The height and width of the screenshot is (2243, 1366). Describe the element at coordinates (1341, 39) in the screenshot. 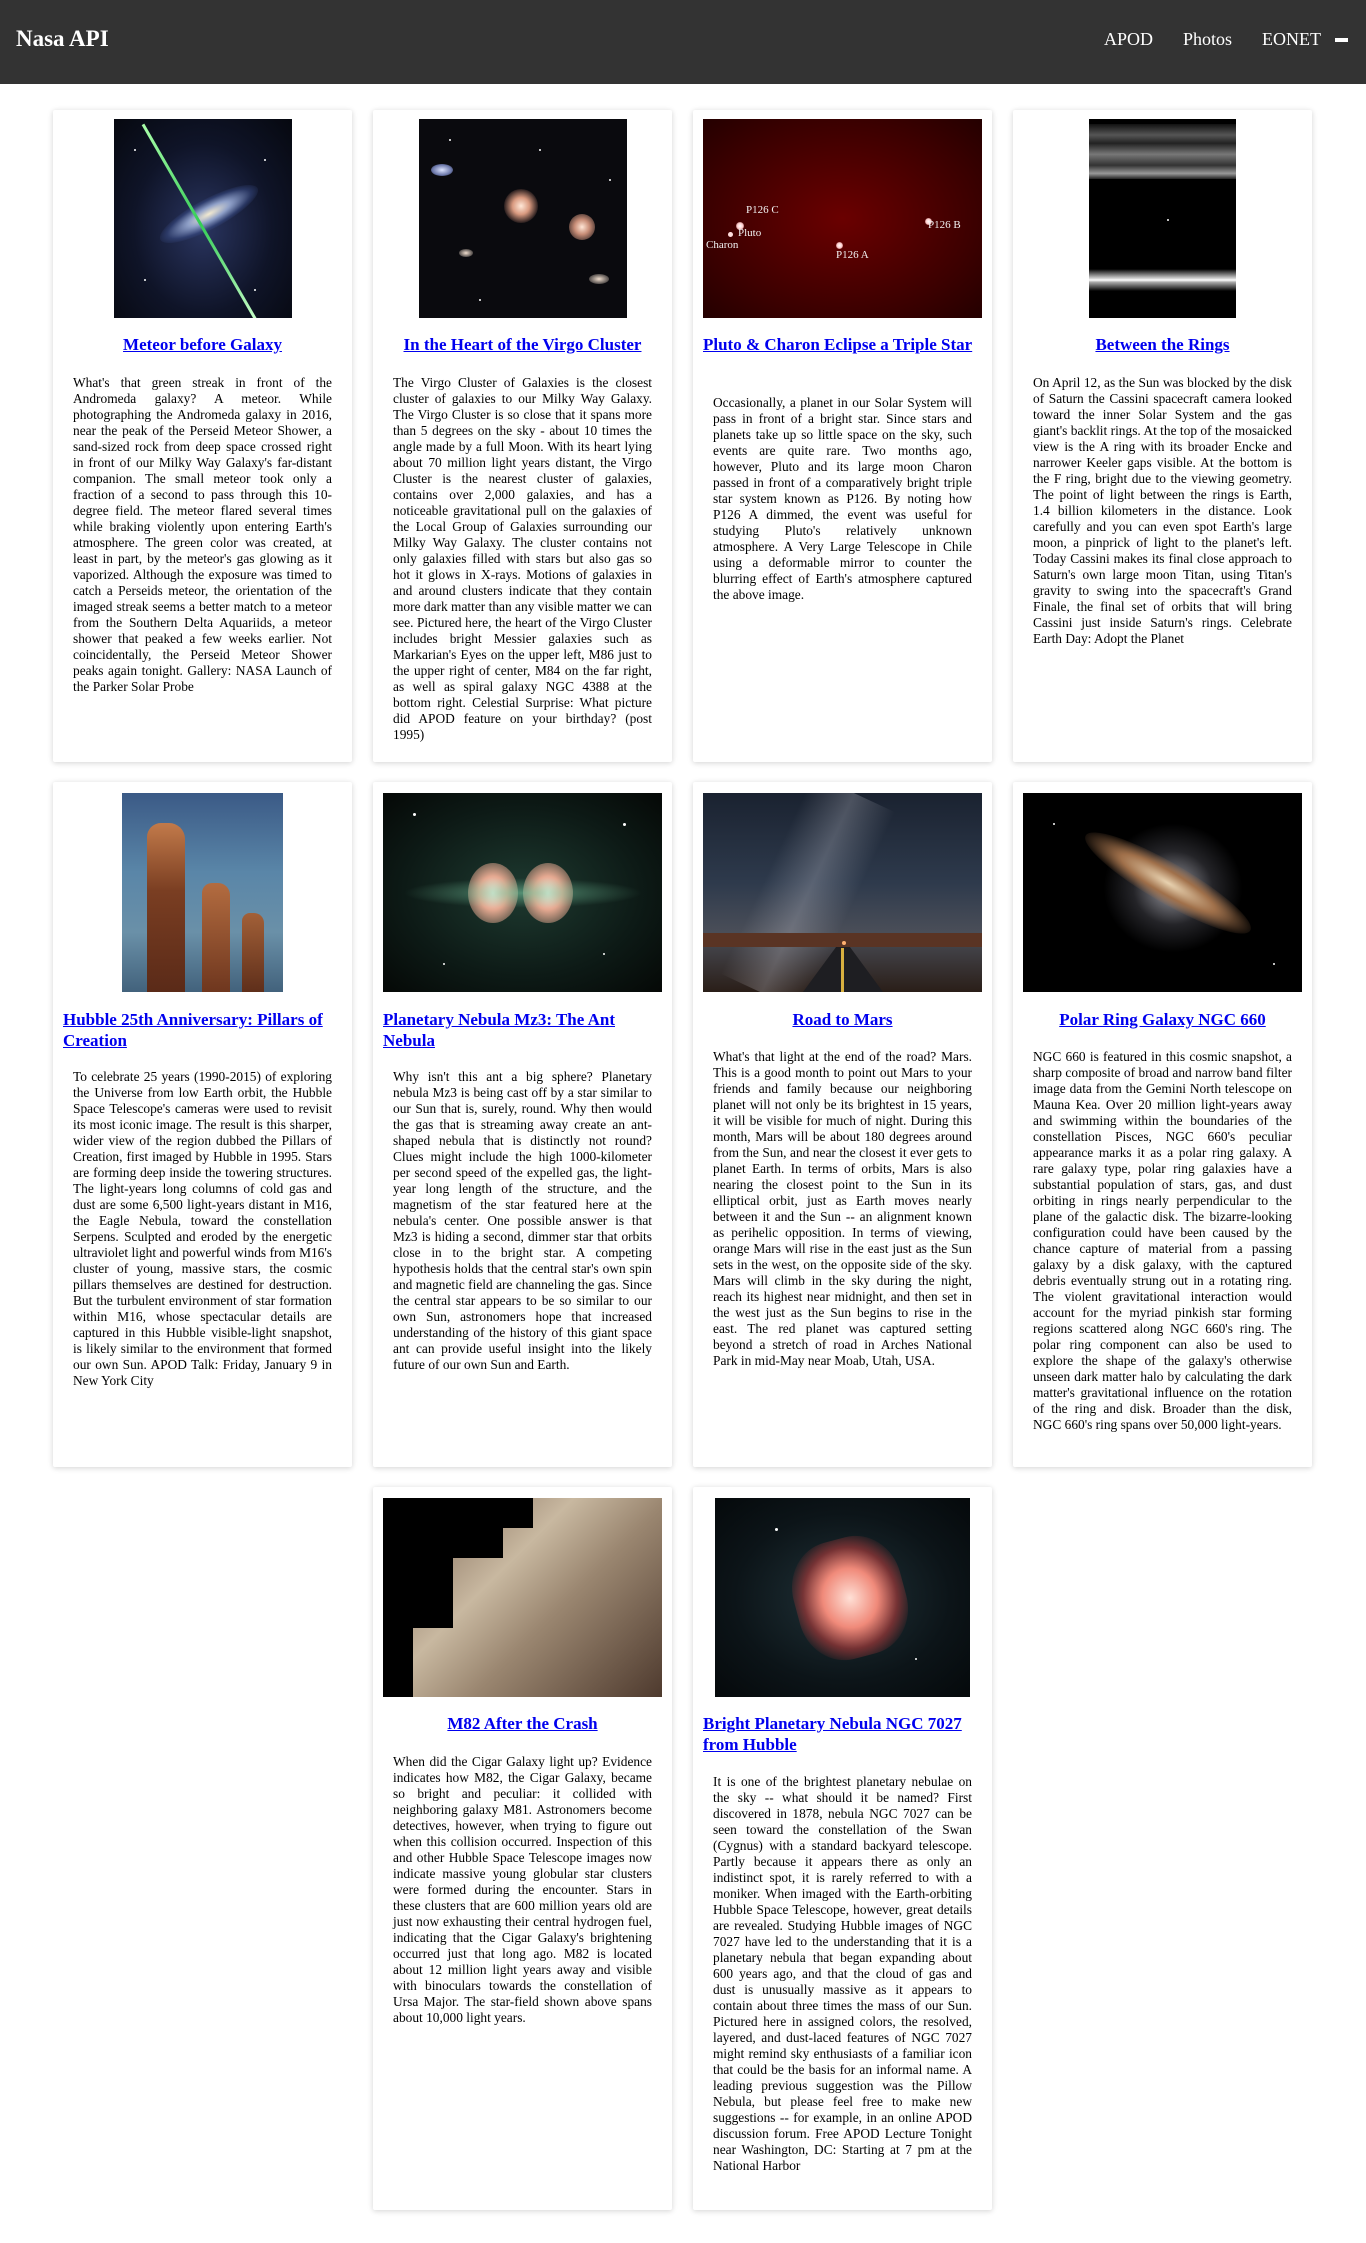

I see `menu-collapse-icon` at that location.